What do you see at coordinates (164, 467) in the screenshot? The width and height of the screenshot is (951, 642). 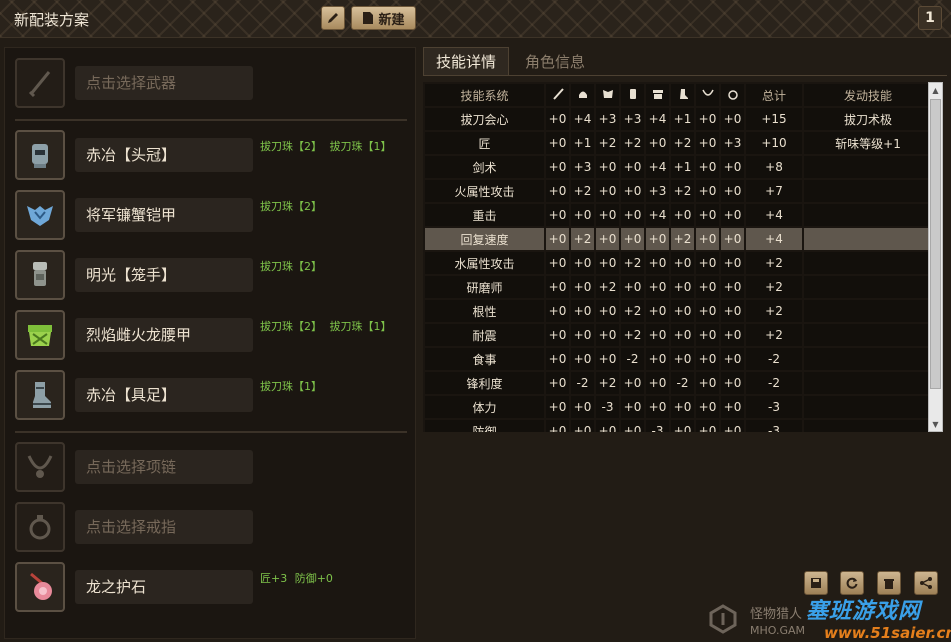 I see `necklace-slot-name: 点击选择项链` at bounding box center [164, 467].